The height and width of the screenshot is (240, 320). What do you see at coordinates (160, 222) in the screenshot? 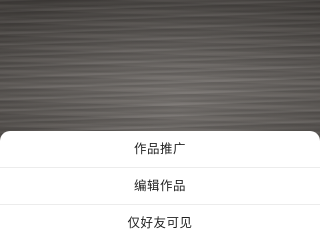
I see `friends-only-option: 仅好友可见` at bounding box center [160, 222].